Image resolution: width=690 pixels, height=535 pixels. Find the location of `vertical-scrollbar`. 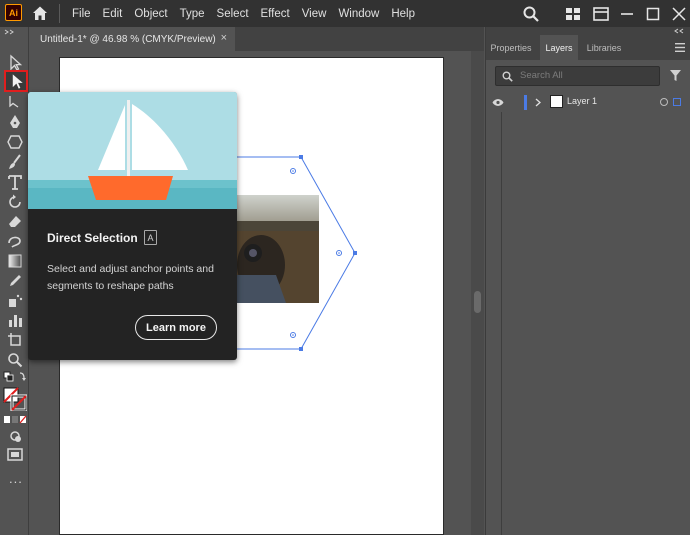

vertical-scrollbar is located at coordinates (477, 293).